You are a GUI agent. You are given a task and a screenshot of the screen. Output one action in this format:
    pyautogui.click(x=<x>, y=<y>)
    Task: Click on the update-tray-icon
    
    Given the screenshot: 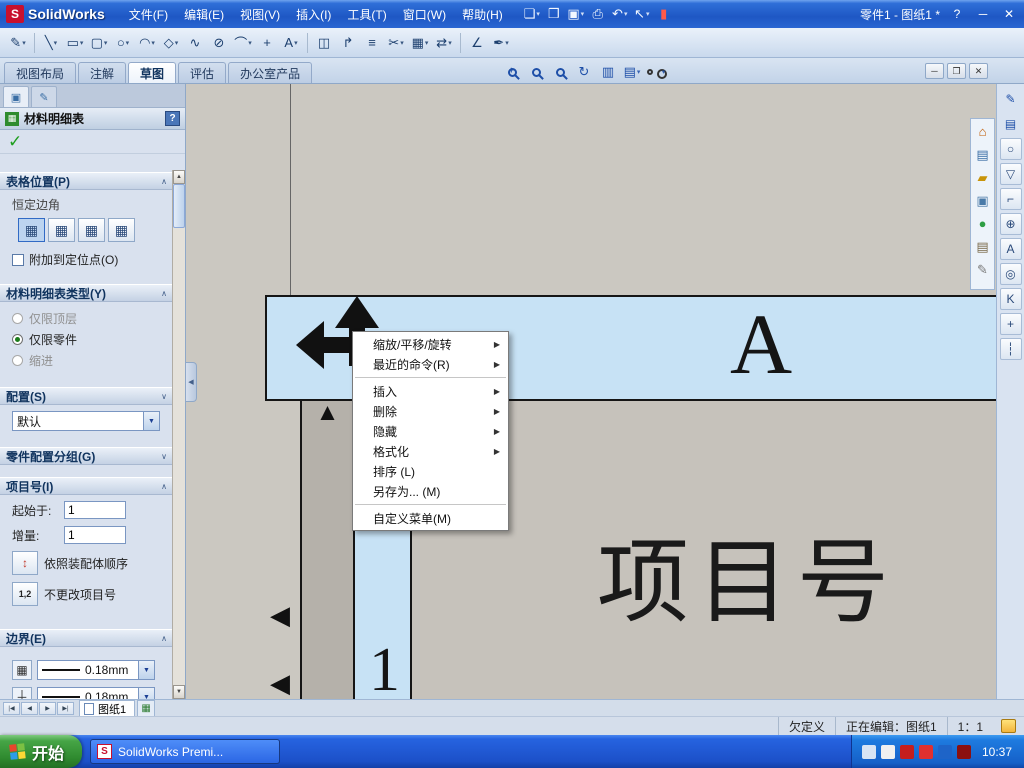 What is the action you would take?
    pyautogui.click(x=963, y=751)
    